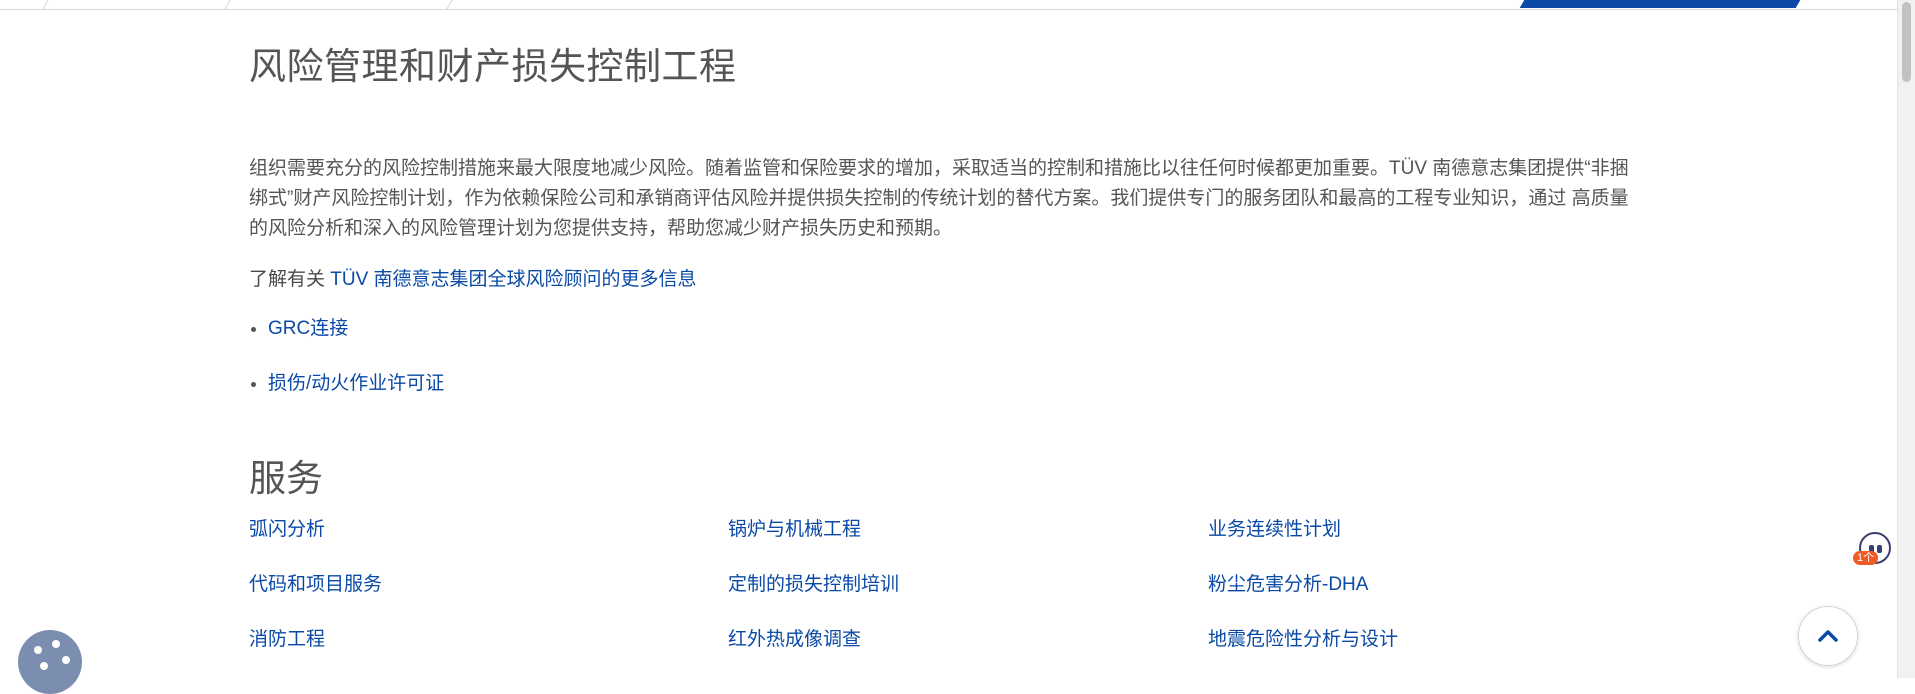 The height and width of the screenshot is (694, 1915). I want to click on service-link: 代码和项目服务, so click(315, 582).